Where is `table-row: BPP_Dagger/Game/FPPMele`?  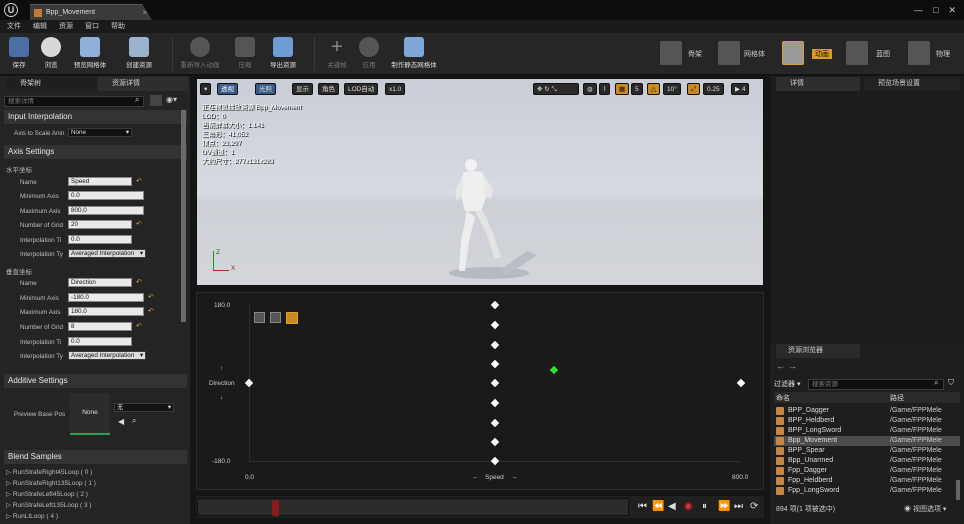
table-row: BPP_Dagger/Game/FPPMele is located at coordinates (867, 411).